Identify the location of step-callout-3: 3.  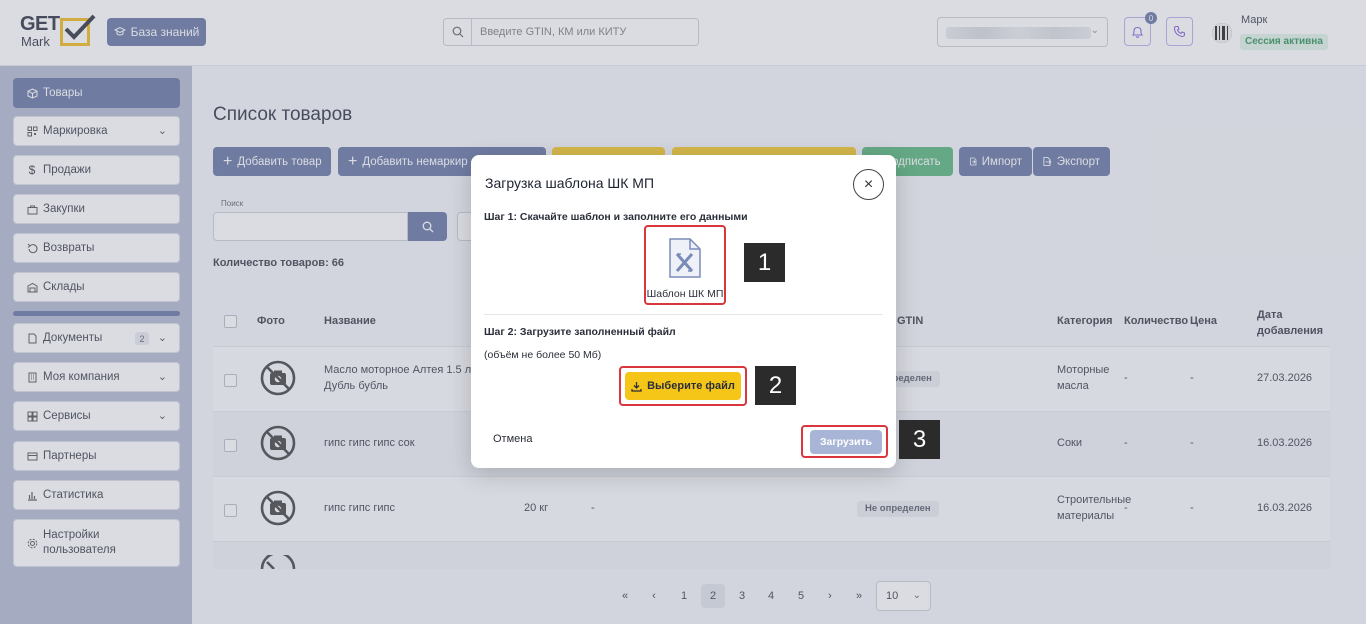
(919, 439).